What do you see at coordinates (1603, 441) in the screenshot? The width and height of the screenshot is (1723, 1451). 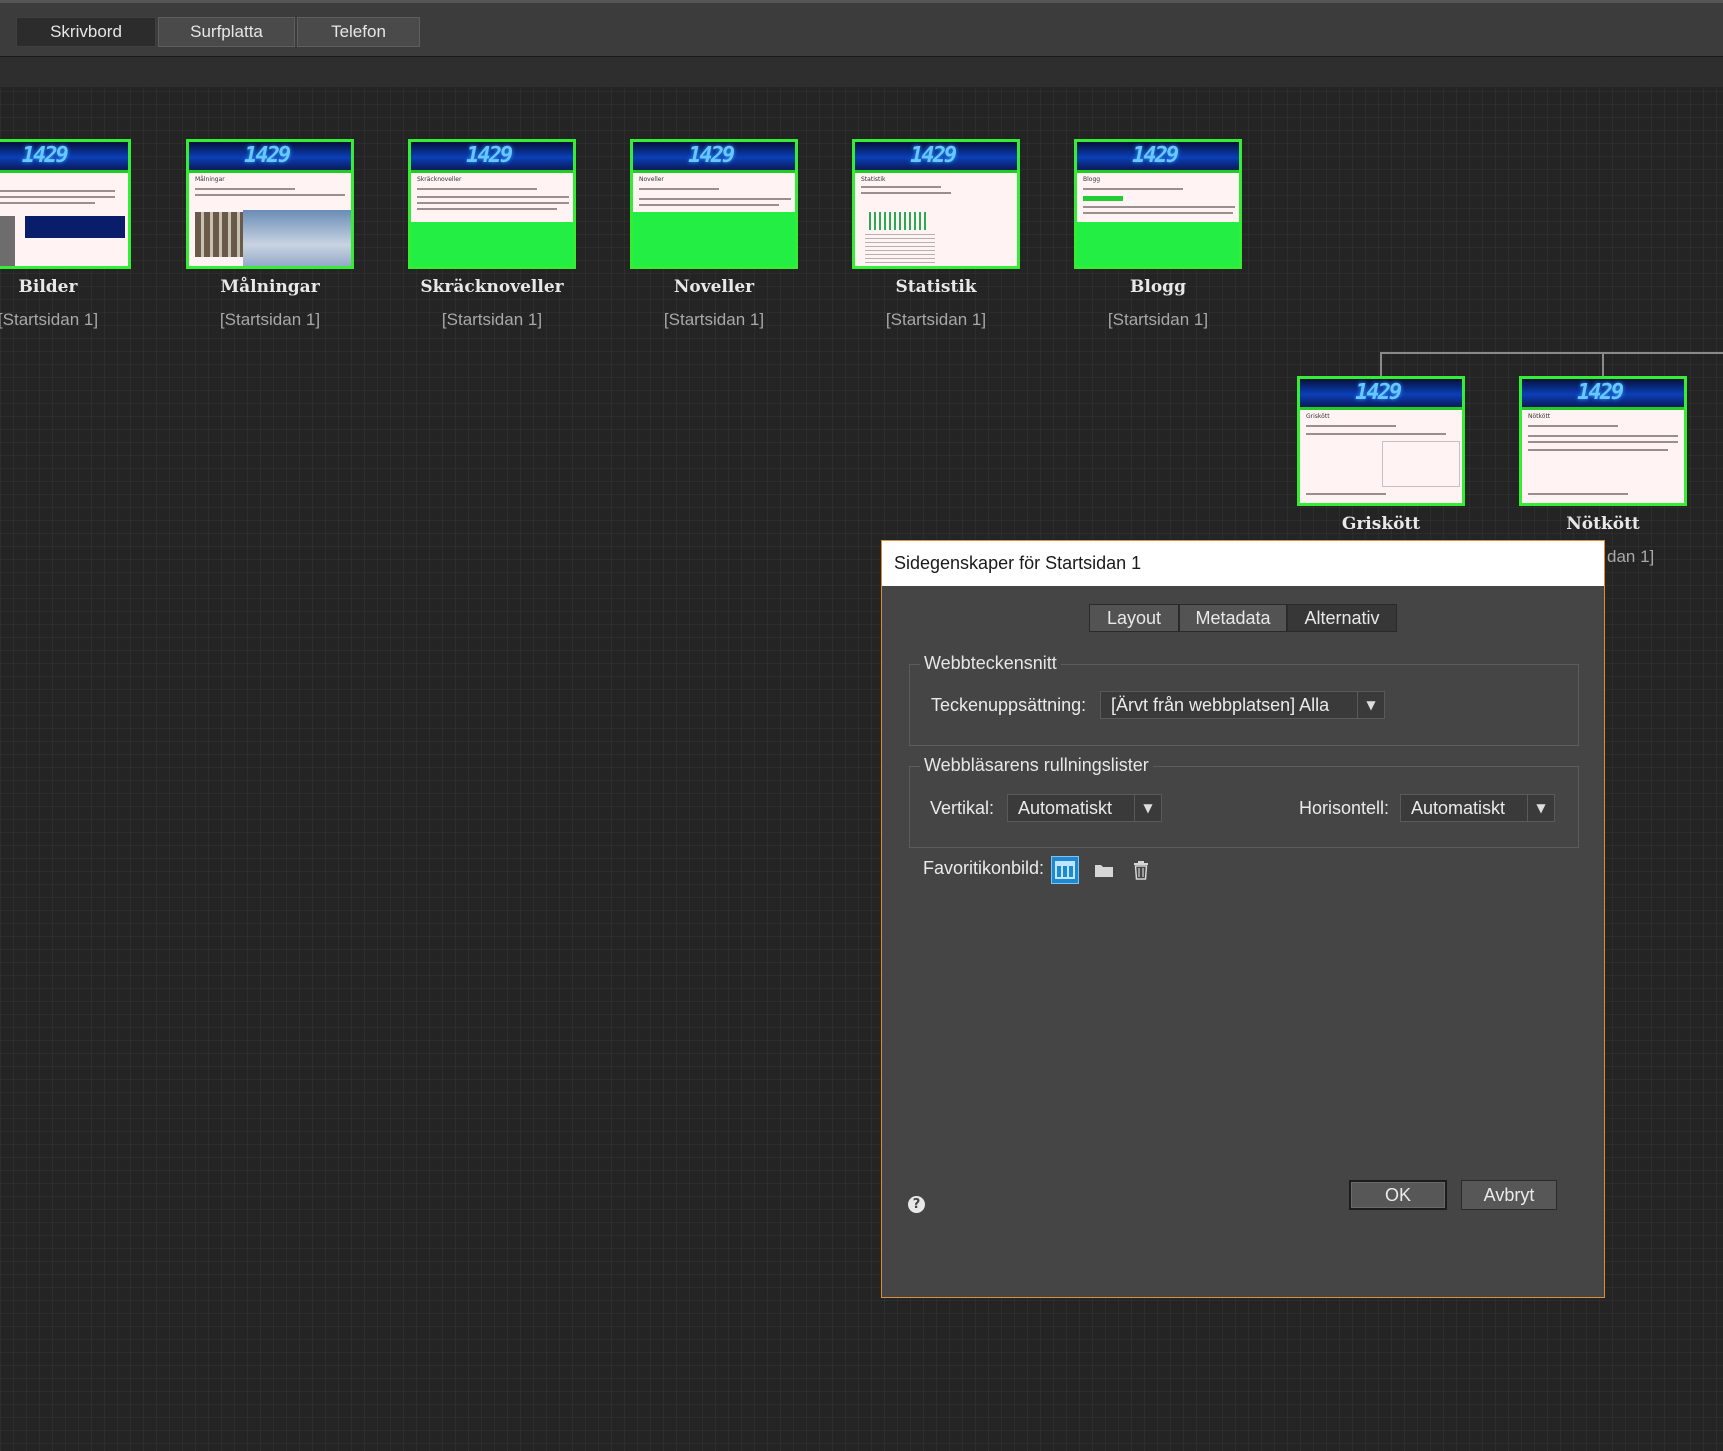 I see `page-thumbnail: 1429 Nötkött` at bounding box center [1603, 441].